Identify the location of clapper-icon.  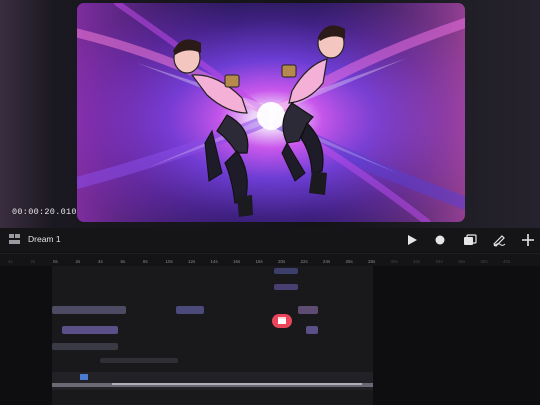
(282, 320).